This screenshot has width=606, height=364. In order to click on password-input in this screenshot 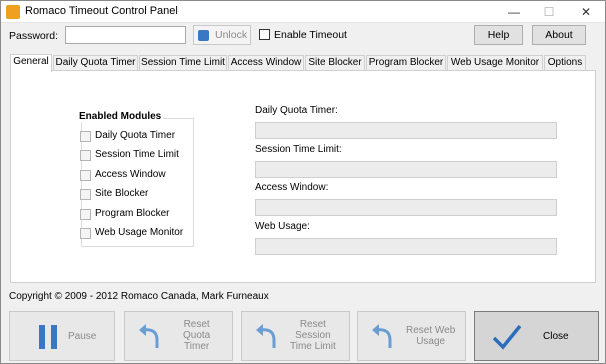, I will do `click(125, 35)`.